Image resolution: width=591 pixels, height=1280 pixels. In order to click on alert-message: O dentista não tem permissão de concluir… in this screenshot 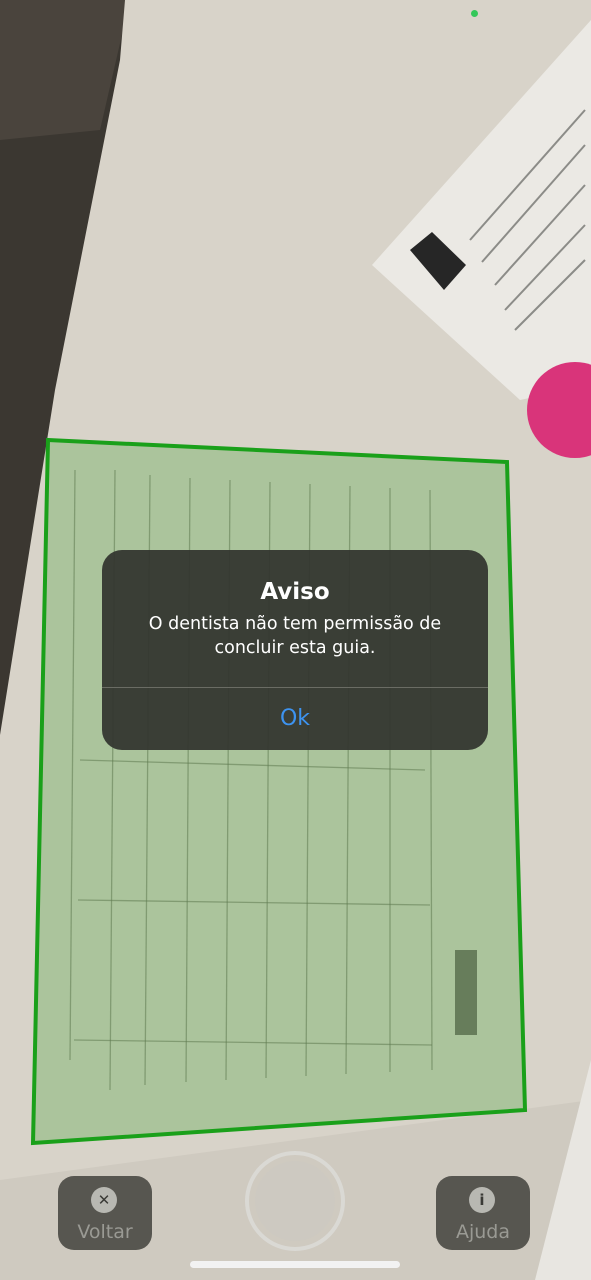, I will do `click(295, 636)`.